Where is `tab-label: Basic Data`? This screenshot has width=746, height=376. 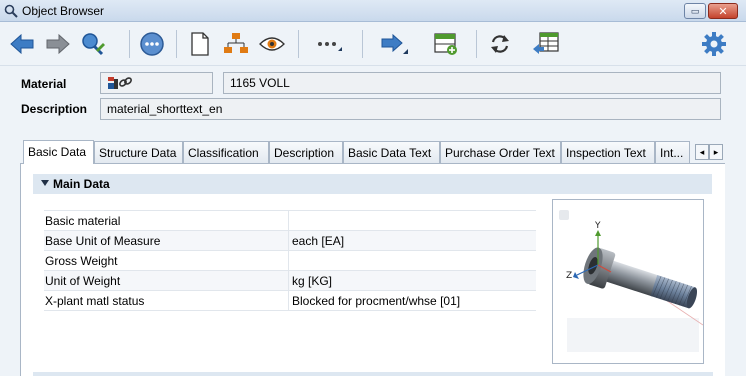
tab-label: Basic Data is located at coordinates (57, 152).